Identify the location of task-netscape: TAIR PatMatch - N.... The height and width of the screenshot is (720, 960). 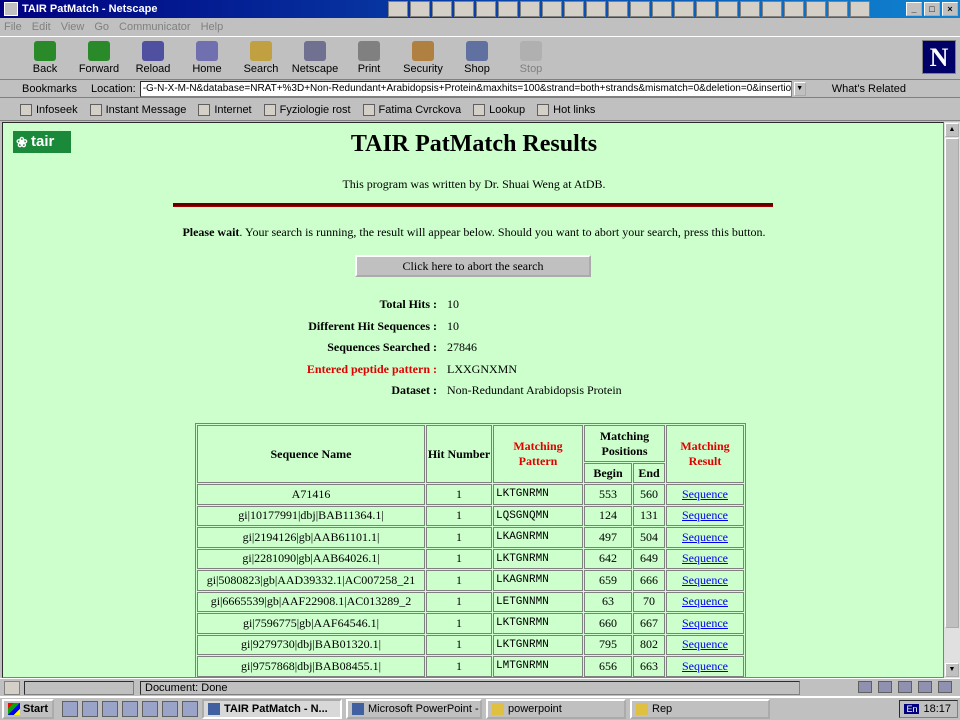
(272, 709).